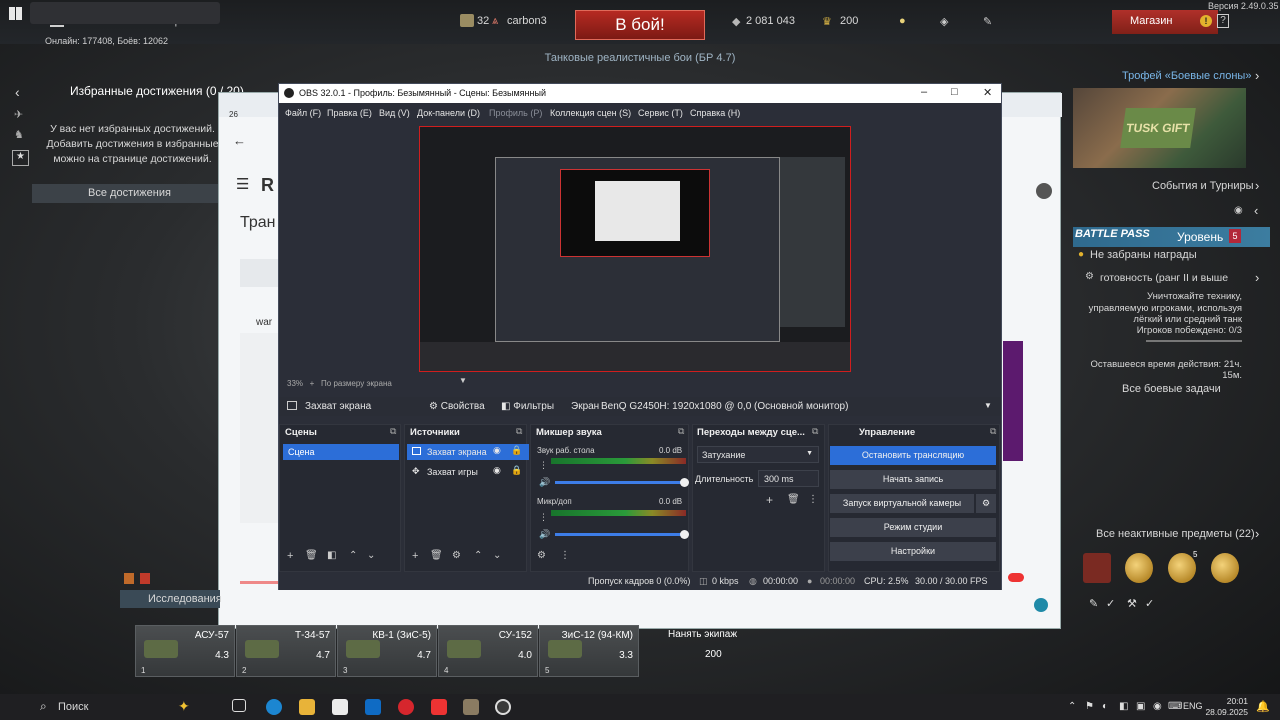  I want to click on hire-crew-button: Нанять экипаж 200, so click(695, 651).